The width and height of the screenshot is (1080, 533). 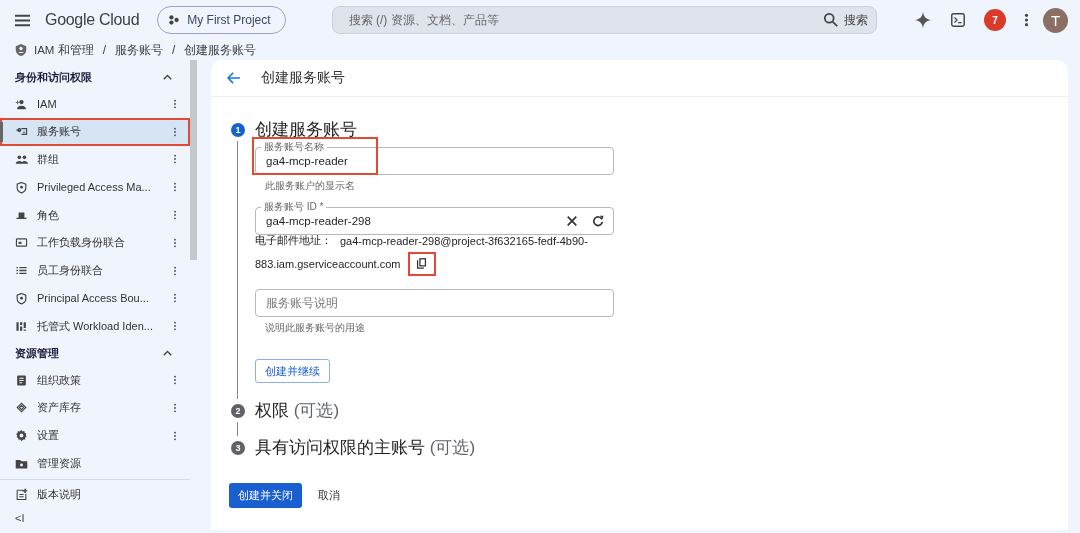 I want to click on document-icon, so click(x=21, y=380).